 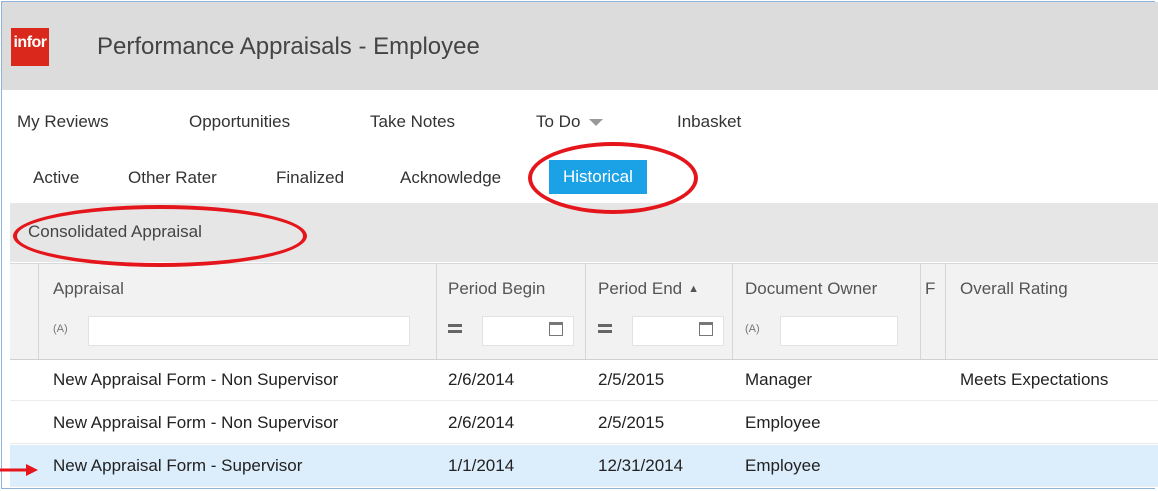 What do you see at coordinates (678, 331) in the screenshot?
I see `period-end-filter-input` at bounding box center [678, 331].